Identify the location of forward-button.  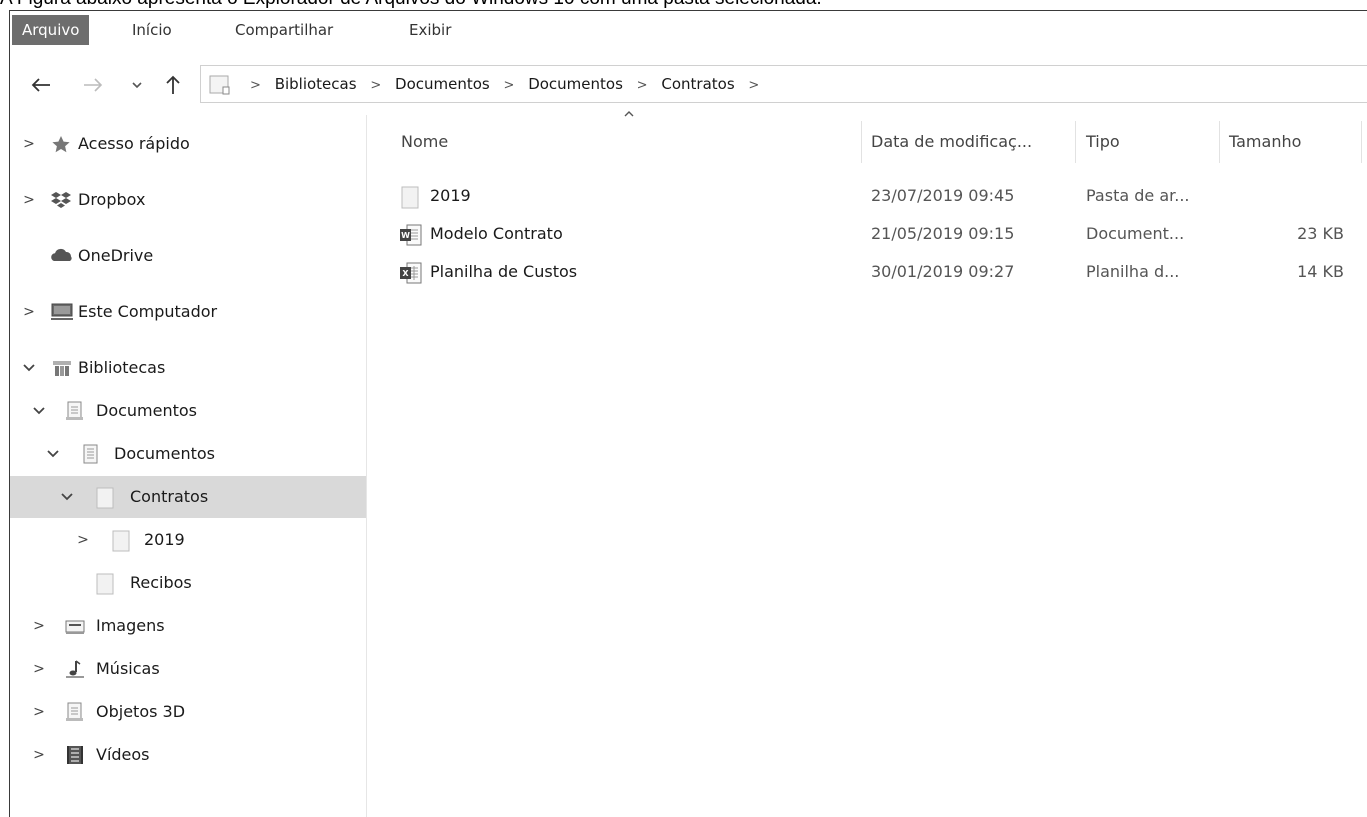
(93, 85).